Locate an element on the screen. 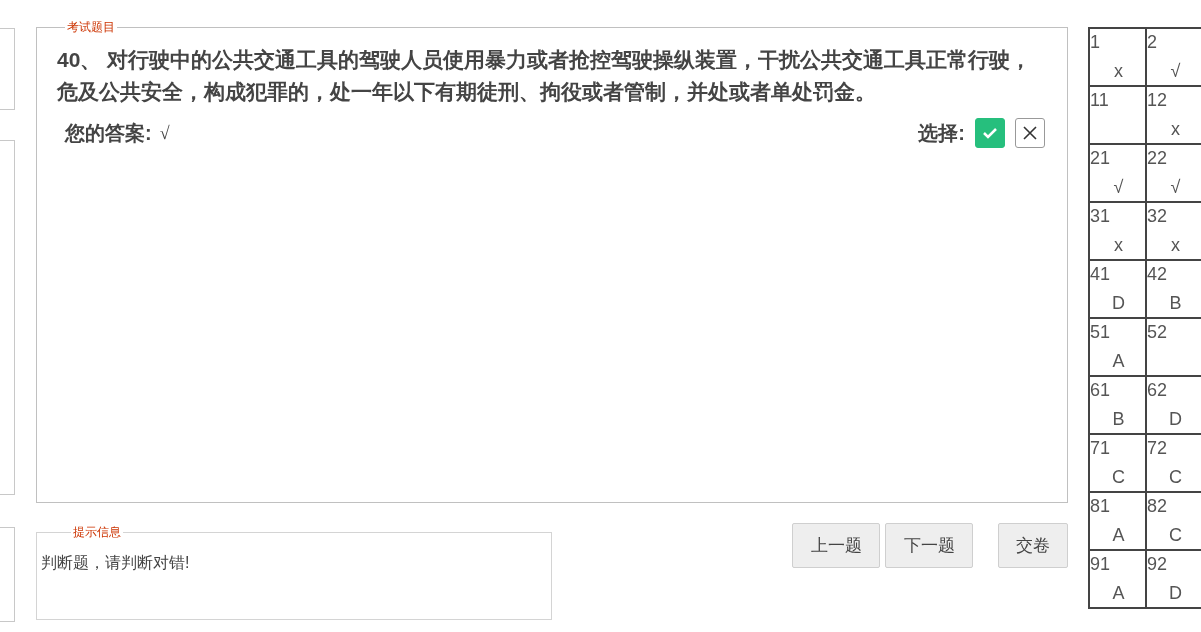 The height and width of the screenshot is (632, 1201). question-number: 41 is located at coordinates (1100, 274).